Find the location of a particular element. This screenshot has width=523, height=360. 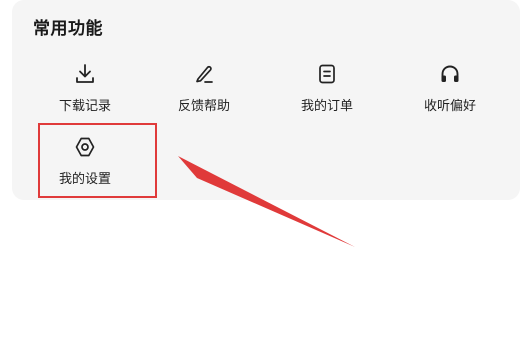

highlight-box is located at coordinates (97, 160).